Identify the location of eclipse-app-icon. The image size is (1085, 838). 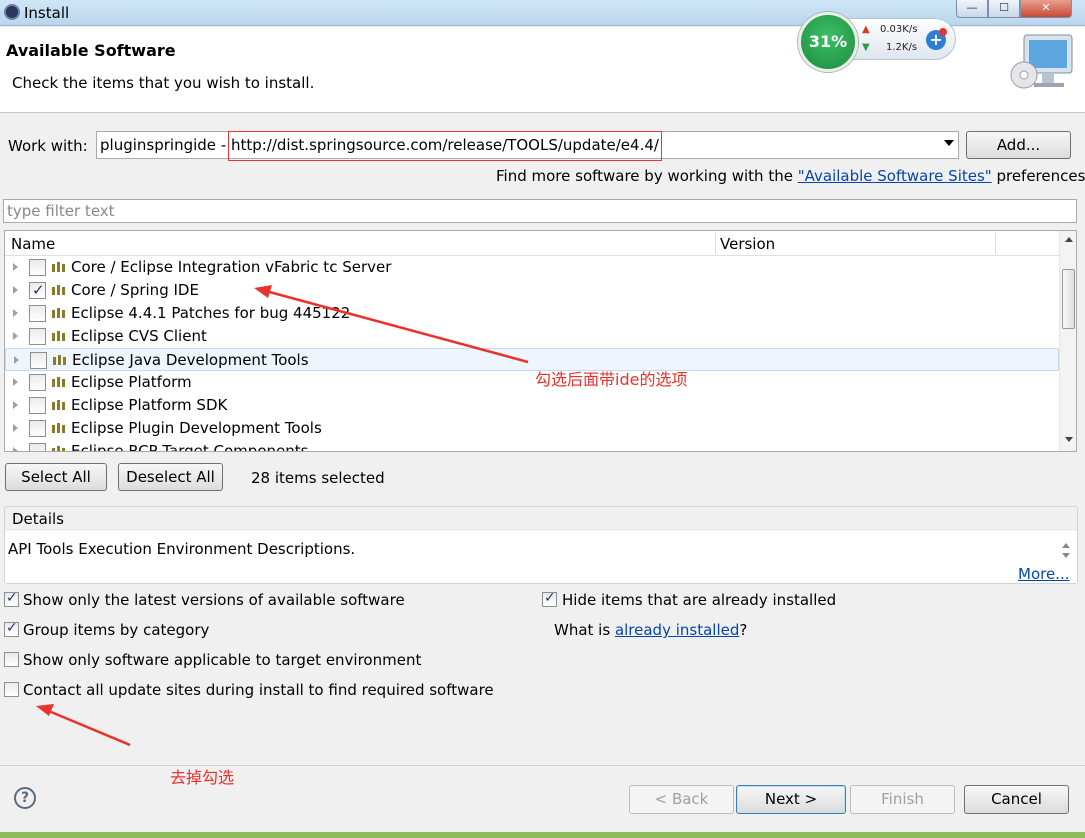
(12, 12).